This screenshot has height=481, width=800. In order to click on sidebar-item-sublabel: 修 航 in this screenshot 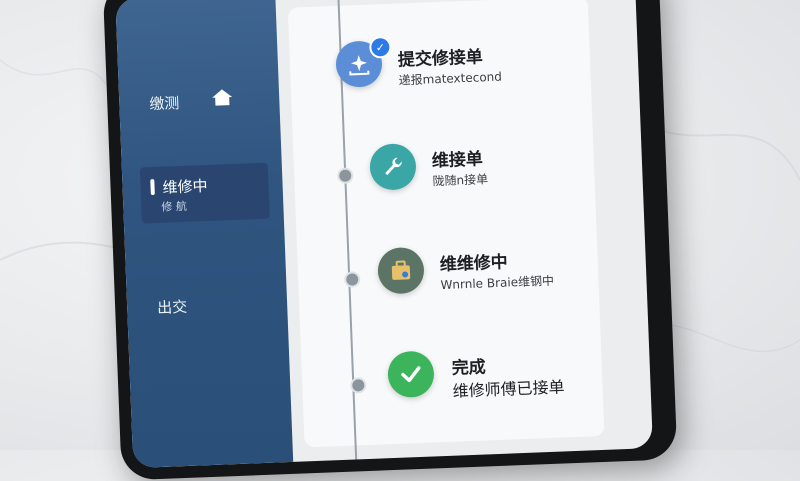, I will do `click(174, 206)`.